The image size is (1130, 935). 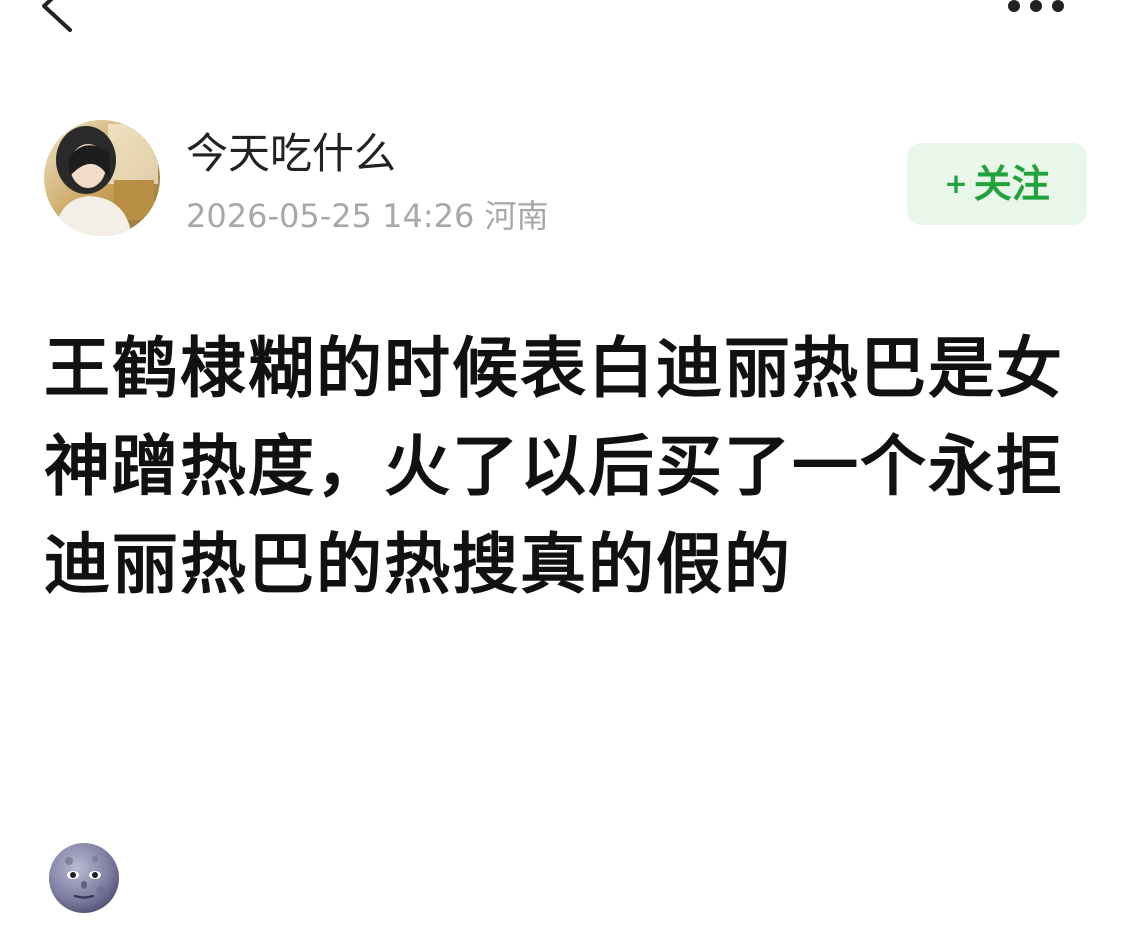 What do you see at coordinates (1011, 184) in the screenshot?
I see `follow-label: 关注` at bounding box center [1011, 184].